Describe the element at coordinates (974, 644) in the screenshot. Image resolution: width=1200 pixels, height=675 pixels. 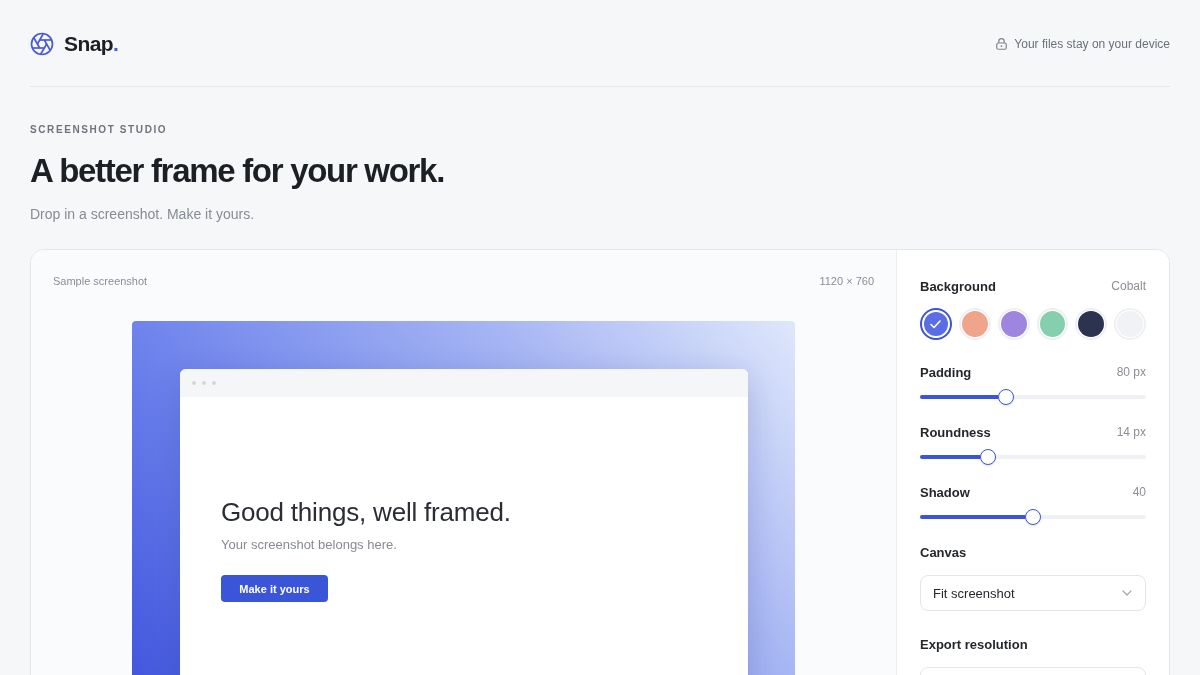
I see `setting-label: Export resolution` at that location.